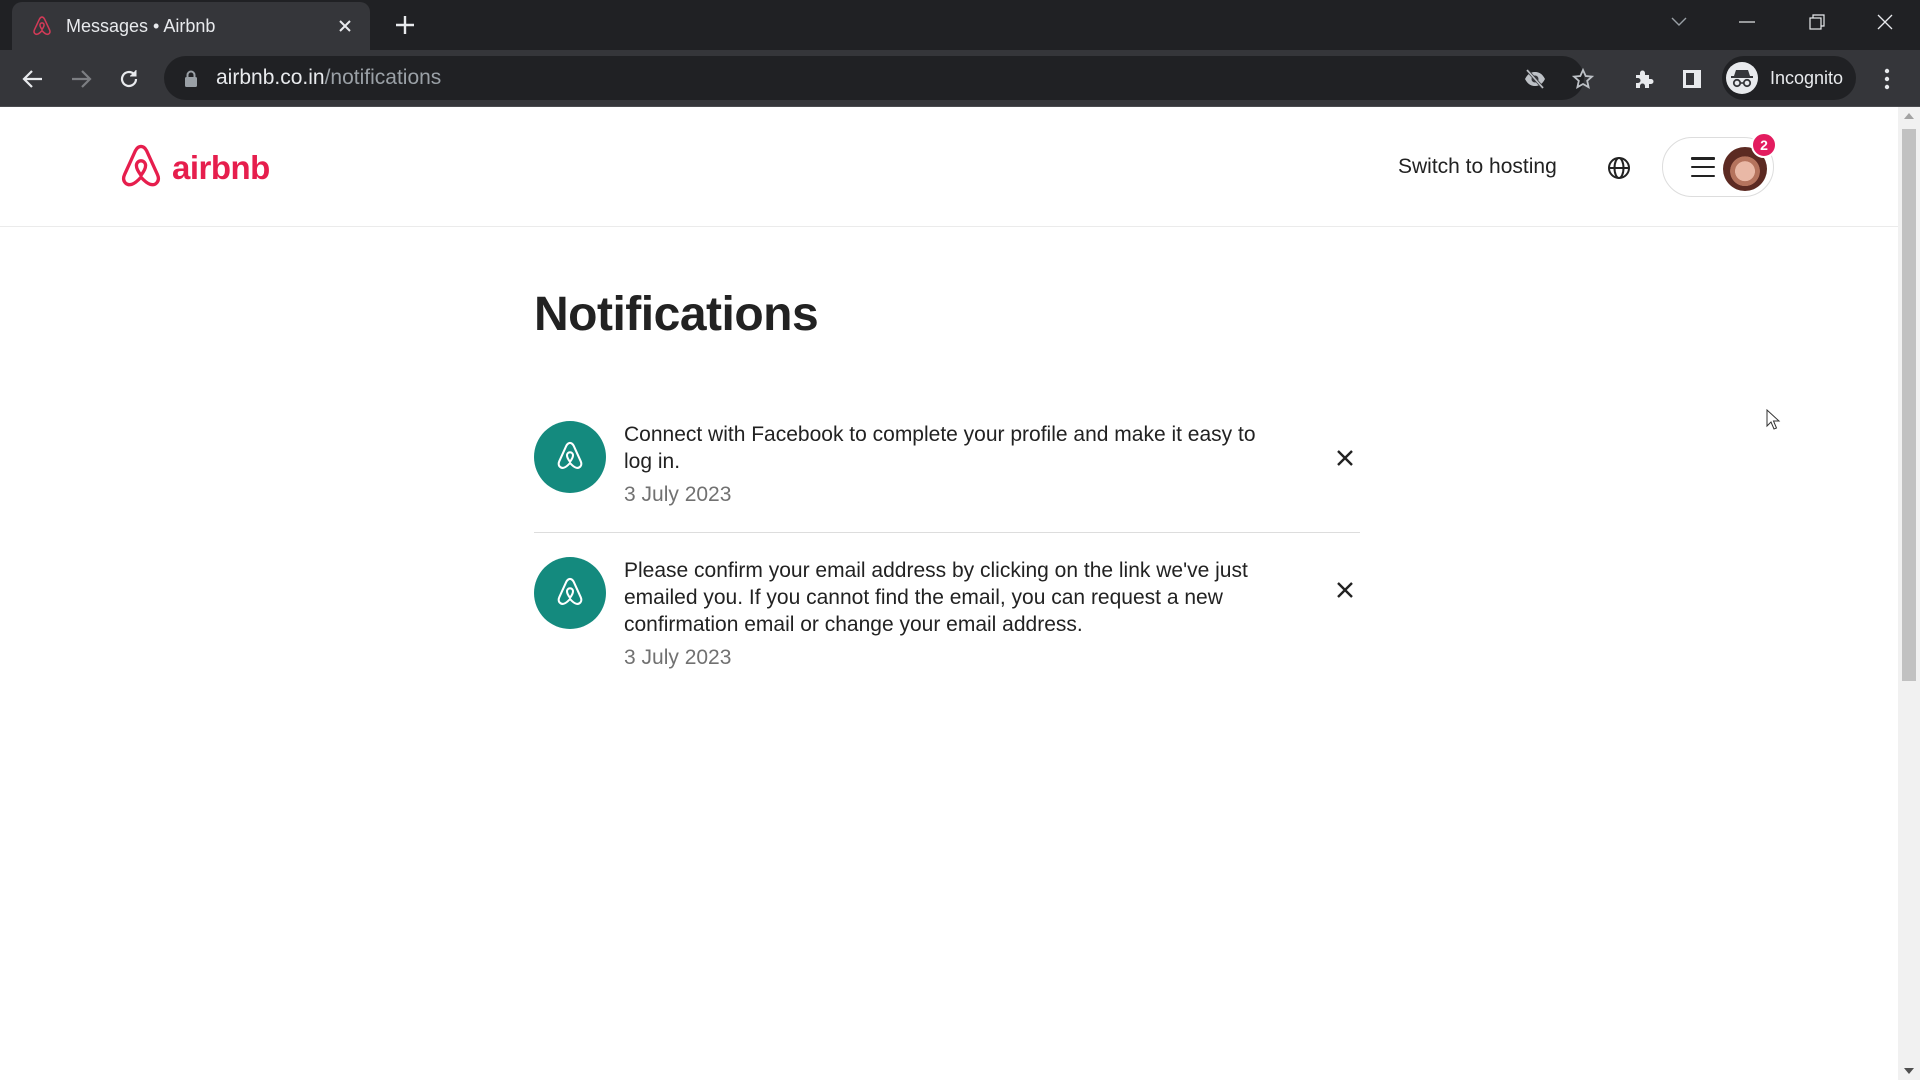  I want to click on language-button, so click(1619, 168).